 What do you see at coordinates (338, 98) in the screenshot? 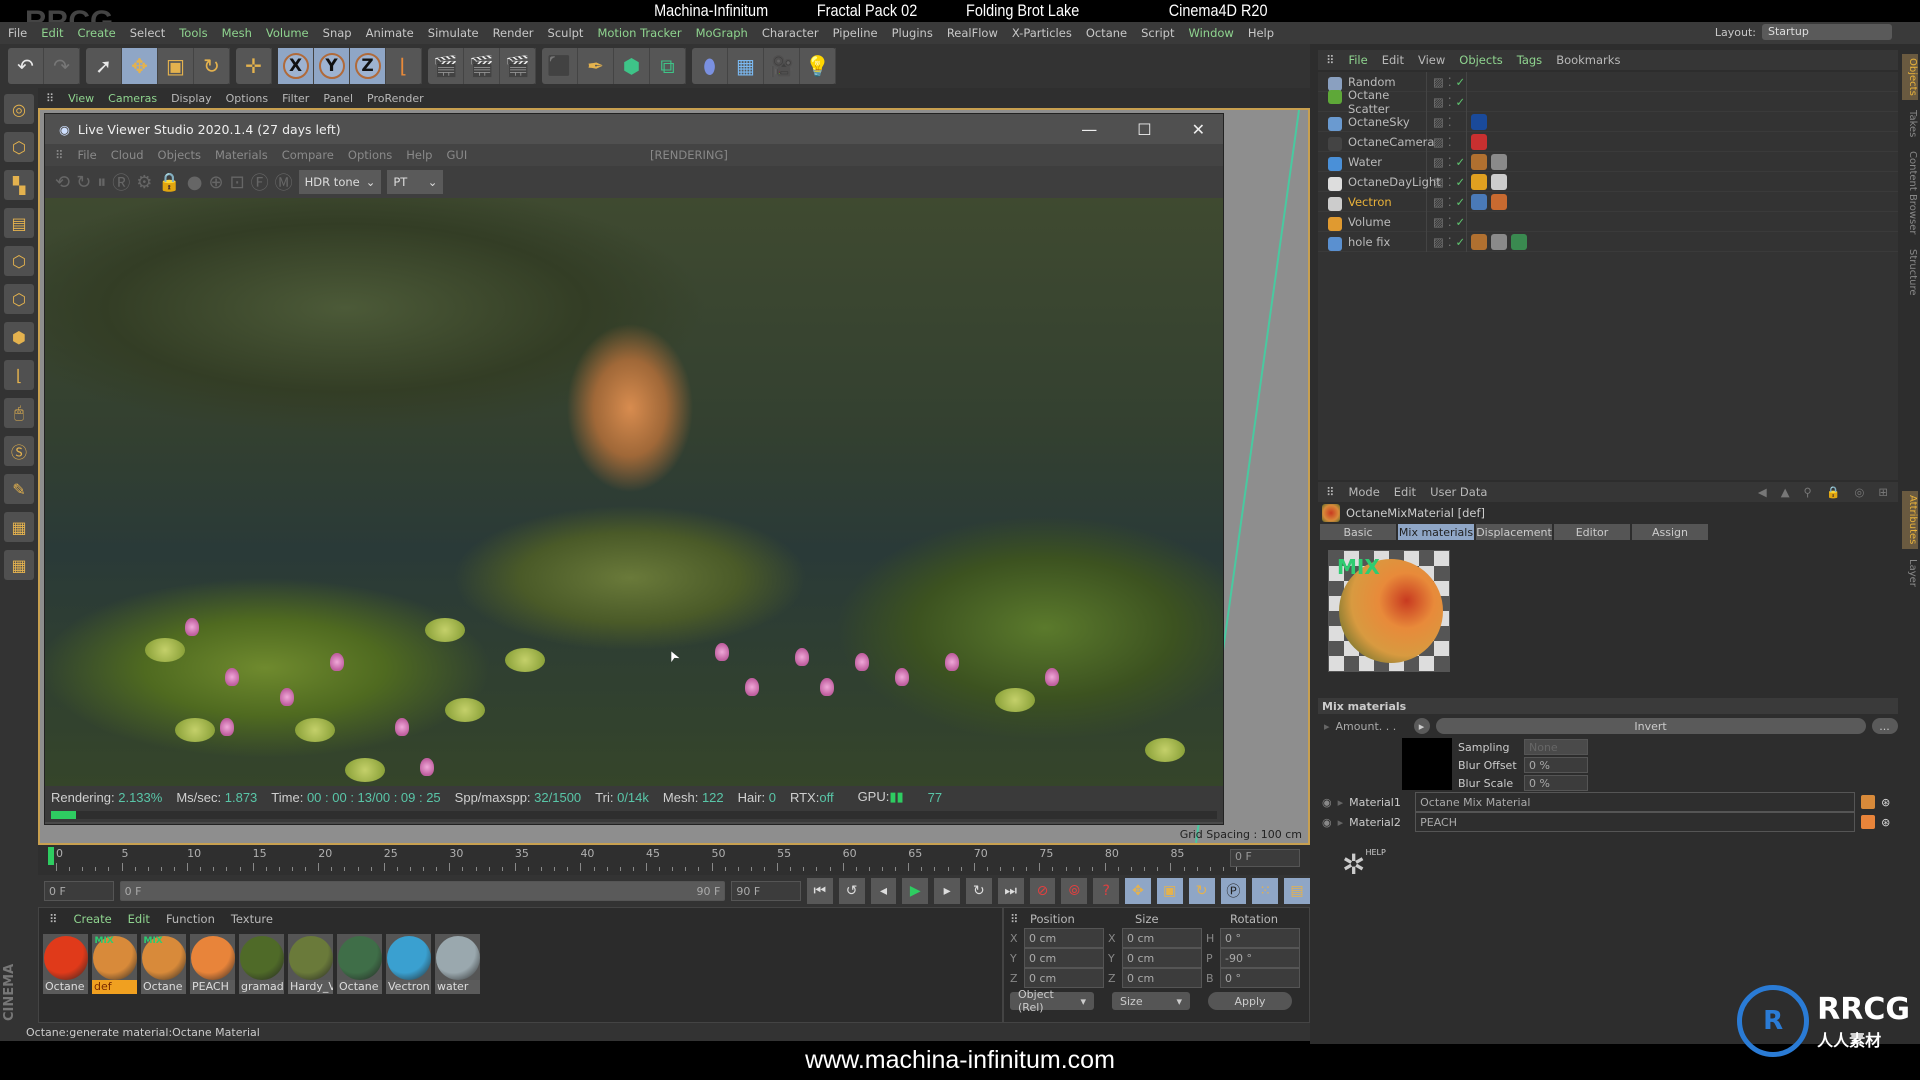
I see `viewport-menu-panel: Panel` at bounding box center [338, 98].